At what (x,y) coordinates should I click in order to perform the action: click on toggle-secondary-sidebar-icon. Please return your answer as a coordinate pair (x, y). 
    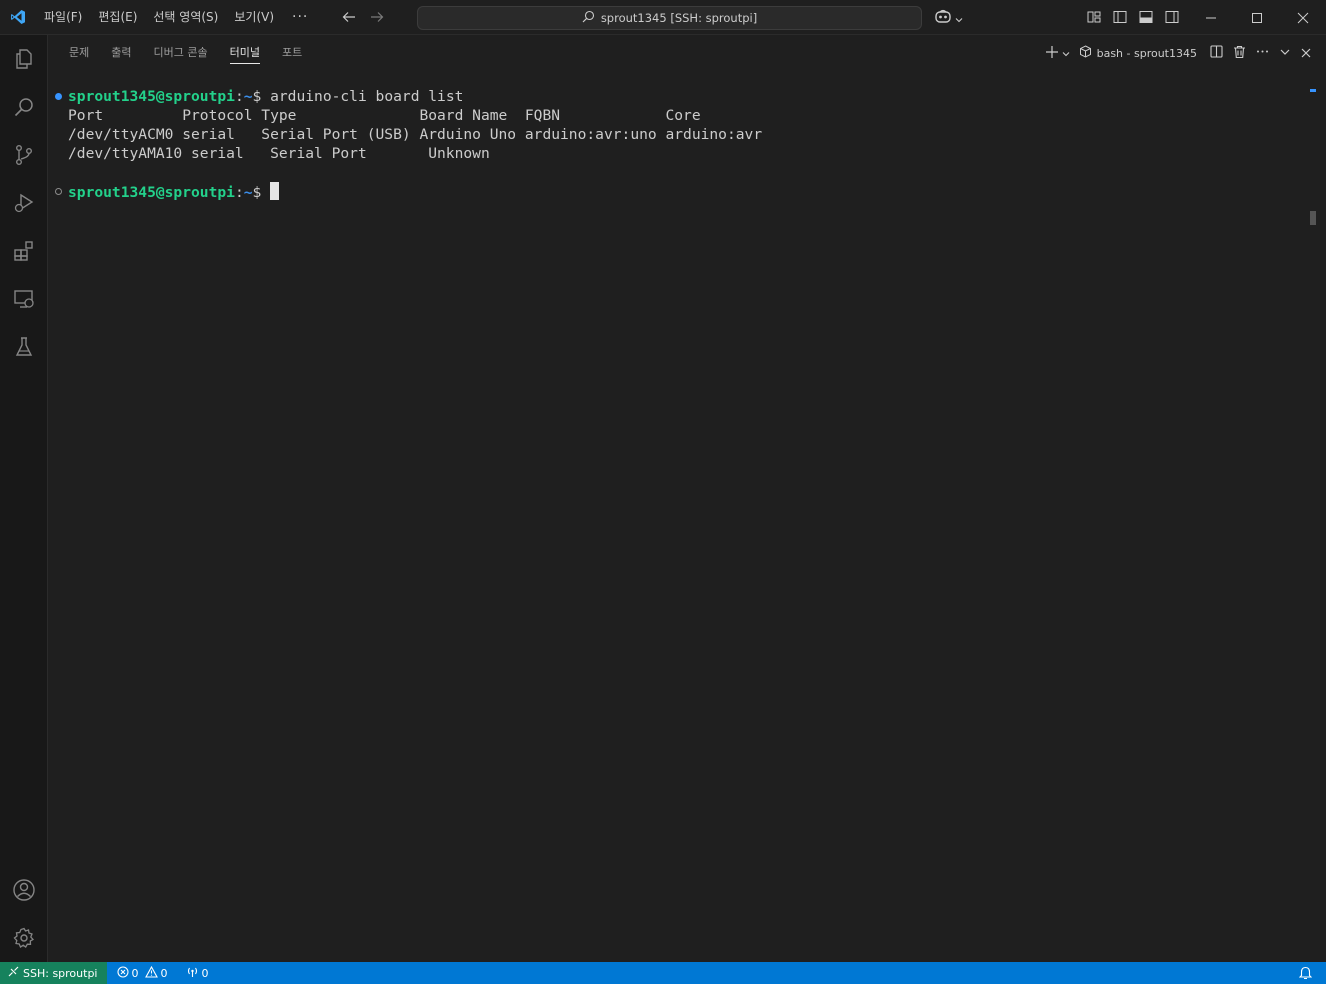
    Looking at the image, I should click on (1172, 19).